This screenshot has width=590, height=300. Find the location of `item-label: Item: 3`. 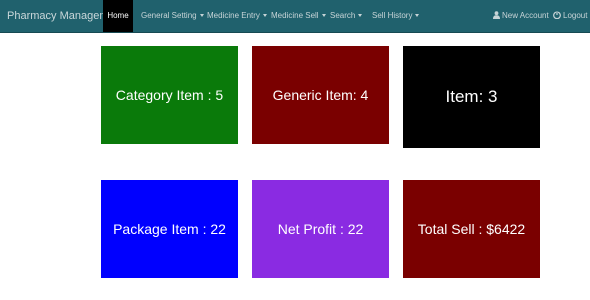

item-label: Item: 3 is located at coordinates (471, 96).